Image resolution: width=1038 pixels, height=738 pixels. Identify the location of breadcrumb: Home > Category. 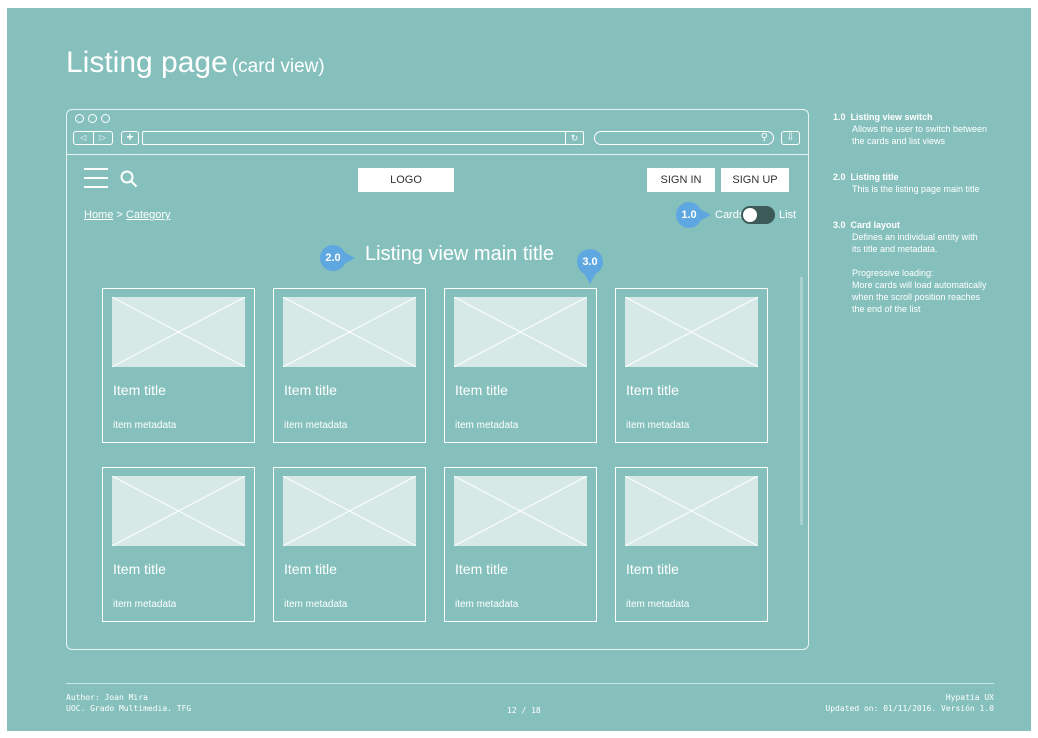
(127, 215).